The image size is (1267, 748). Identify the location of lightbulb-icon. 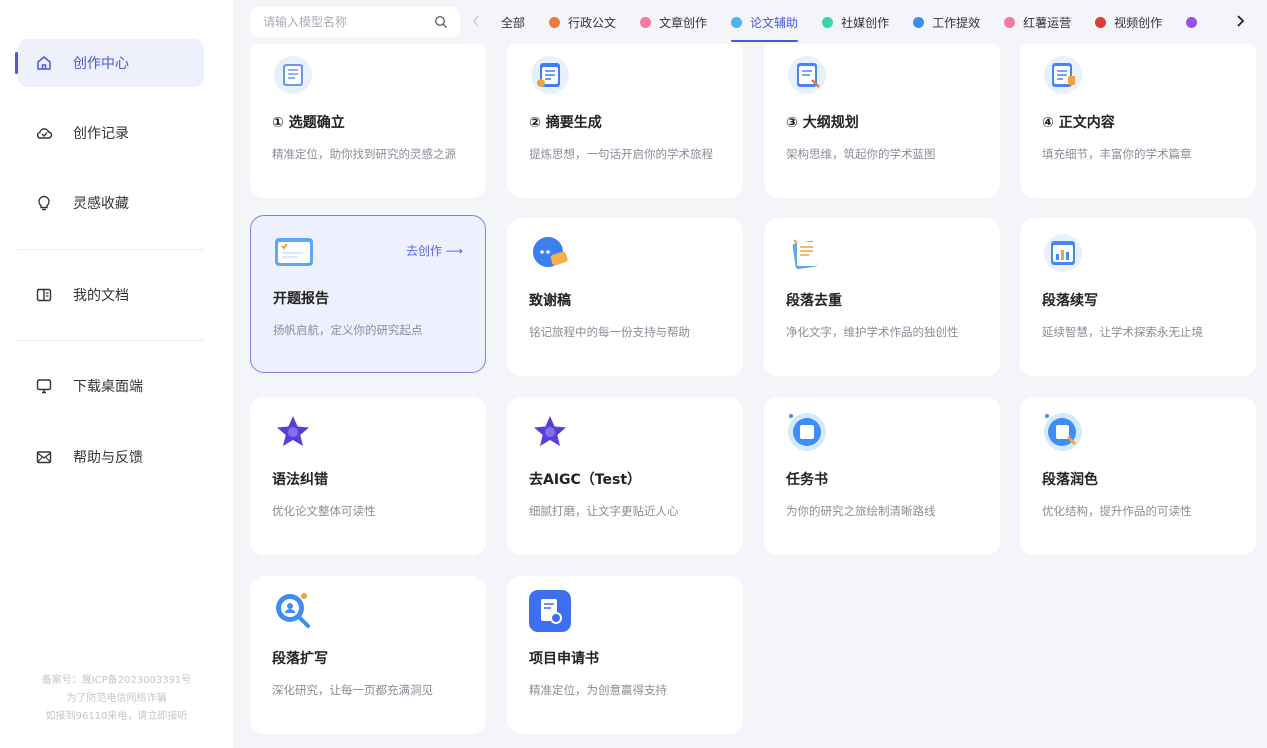
(44, 203).